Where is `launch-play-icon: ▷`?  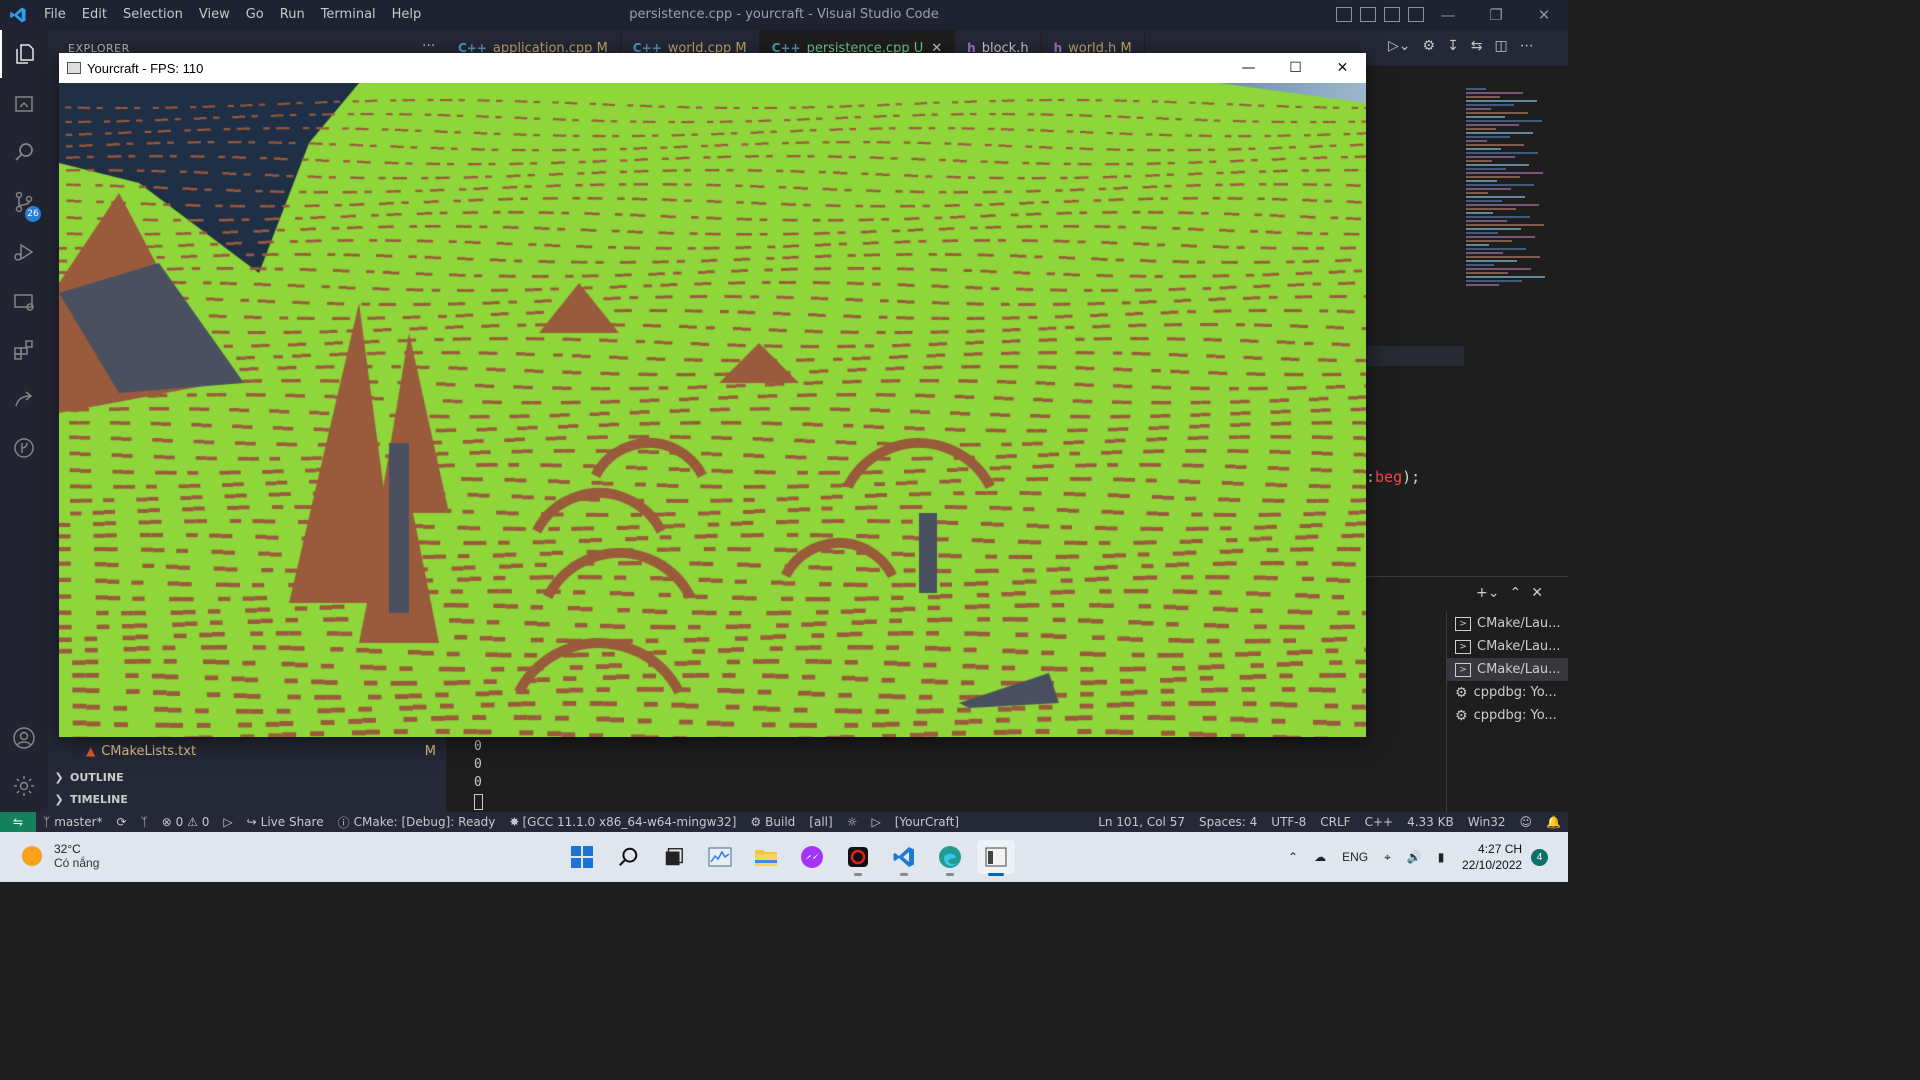 launch-play-icon: ▷ is located at coordinates (875, 822).